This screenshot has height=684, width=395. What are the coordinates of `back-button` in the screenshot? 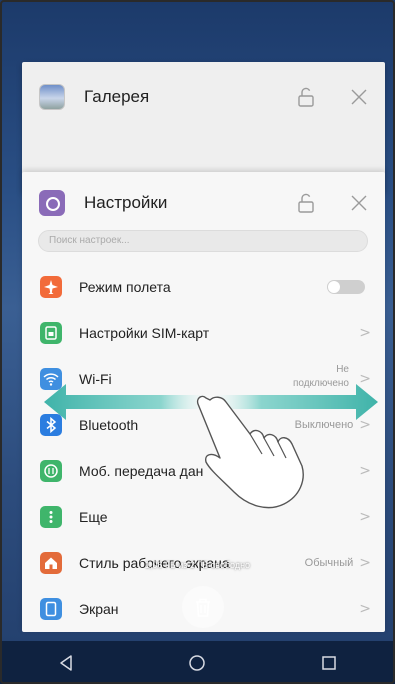 It's located at (66, 663).